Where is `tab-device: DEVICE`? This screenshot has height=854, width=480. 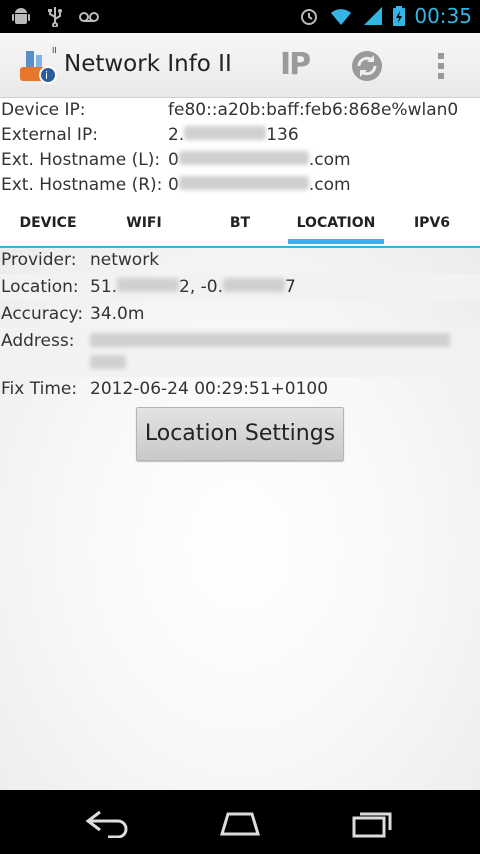 tab-device: DEVICE is located at coordinates (48, 224).